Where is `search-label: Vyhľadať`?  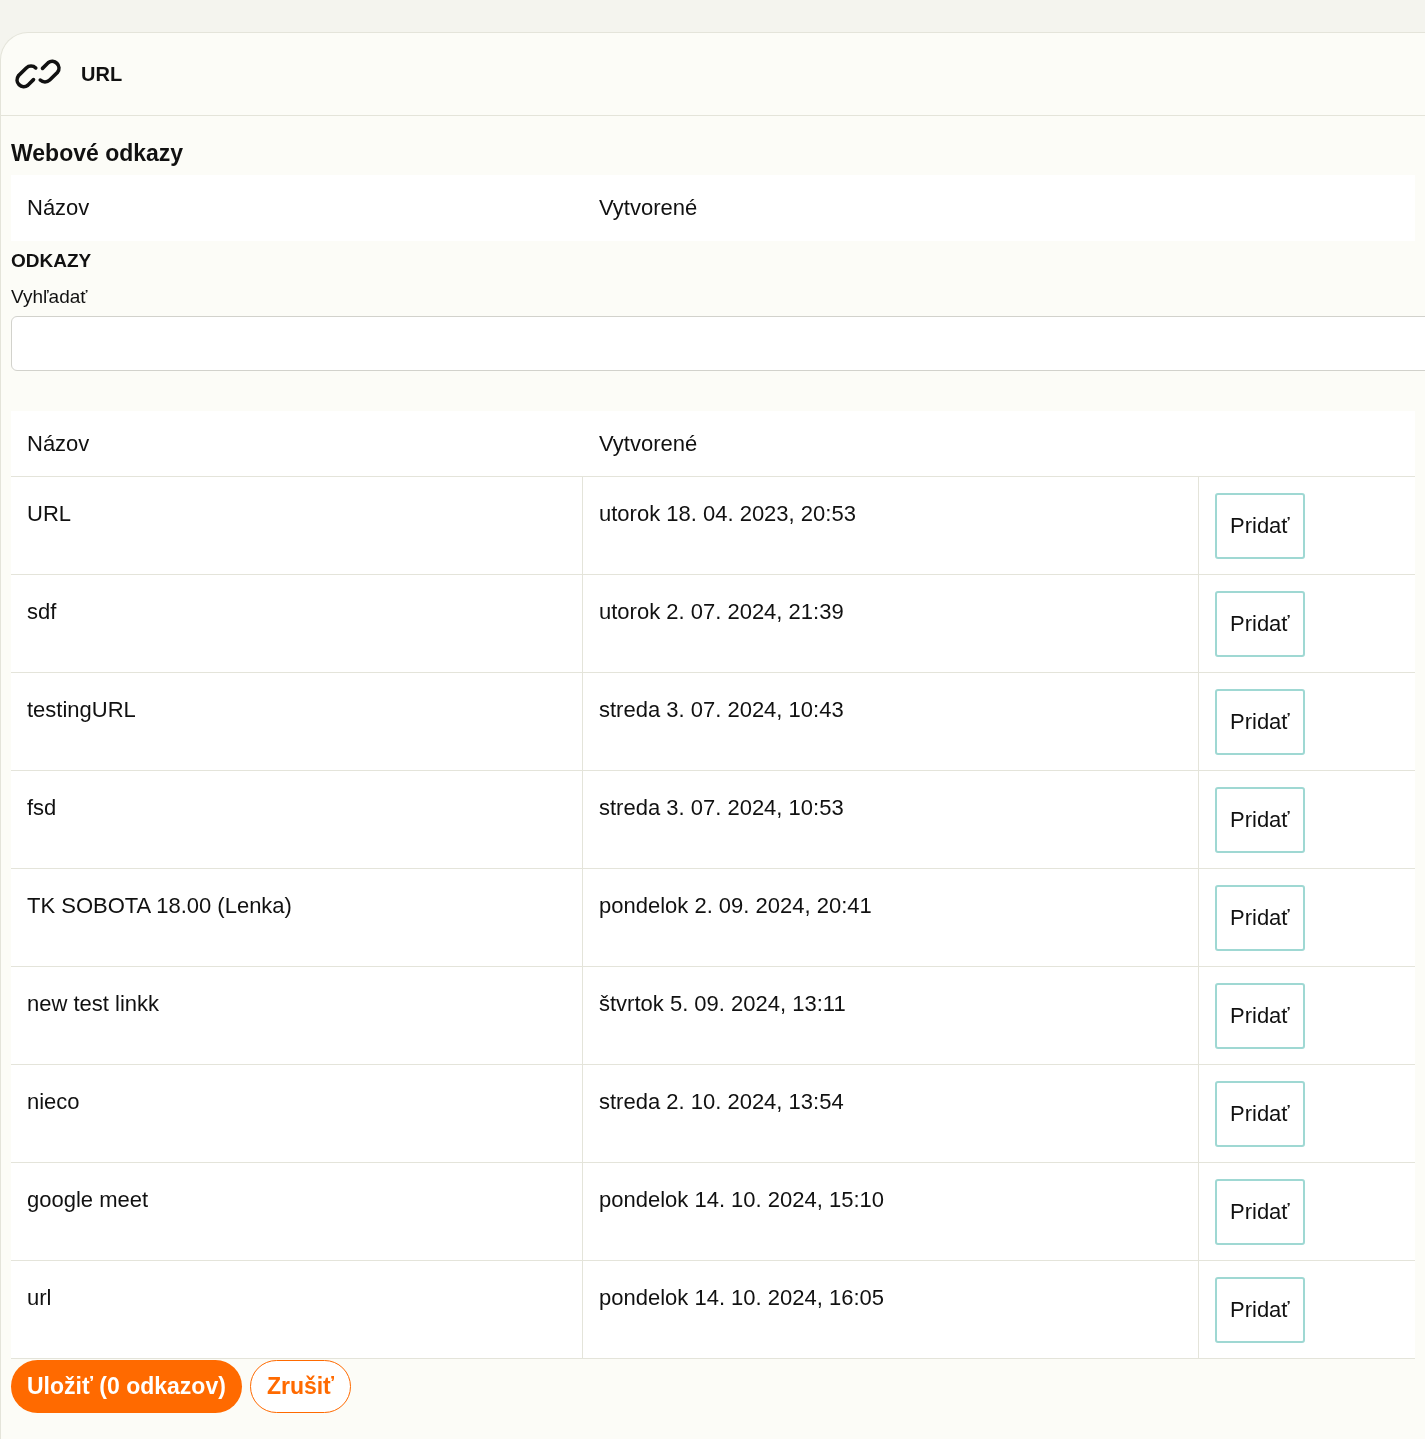 search-label: Vyhľadať is located at coordinates (50, 297).